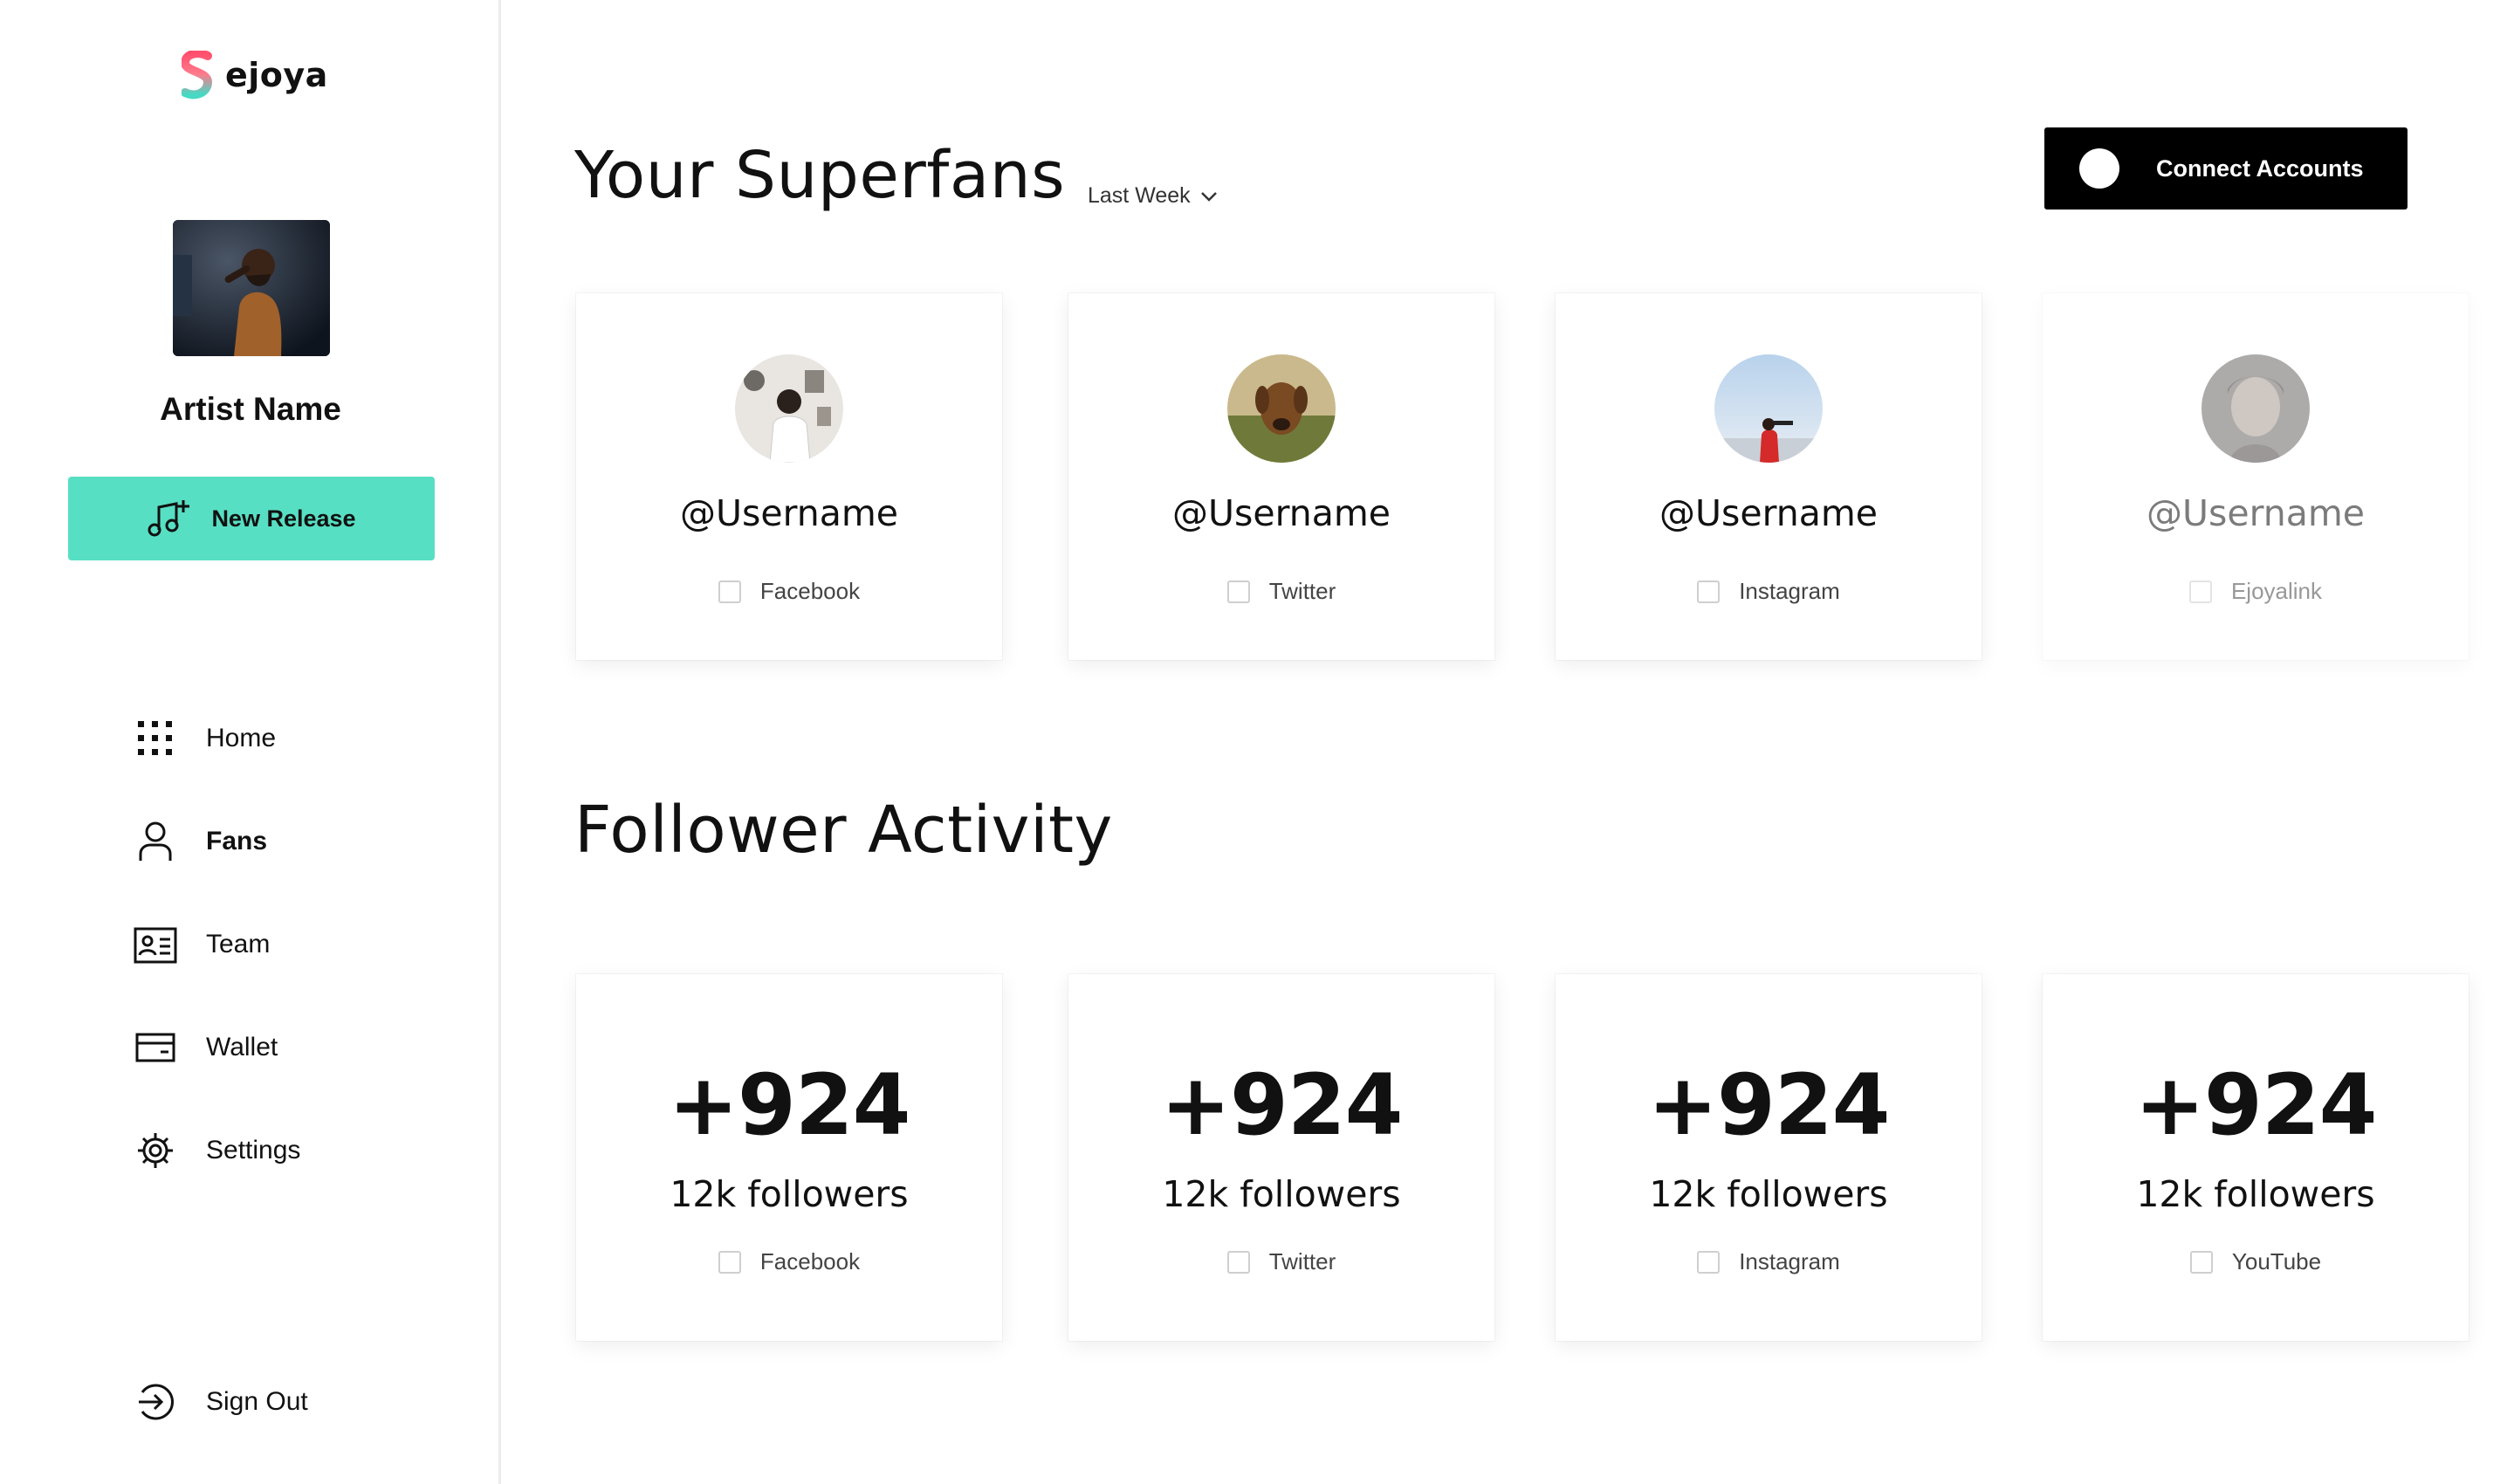 The width and height of the screenshot is (2514, 1484). I want to click on sign-out-icon, so click(155, 1402).